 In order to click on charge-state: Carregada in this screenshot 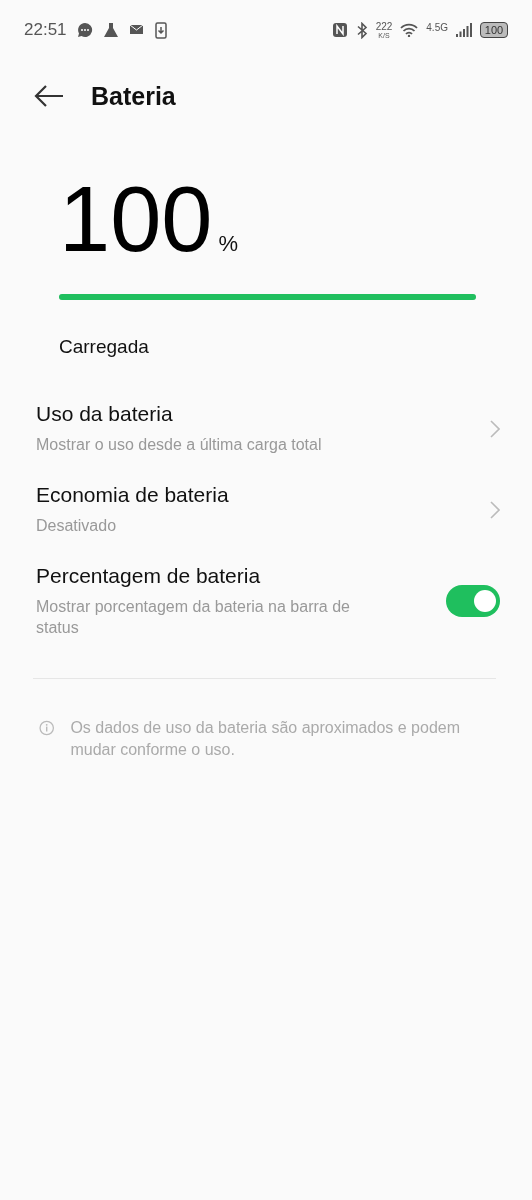, I will do `click(104, 347)`.